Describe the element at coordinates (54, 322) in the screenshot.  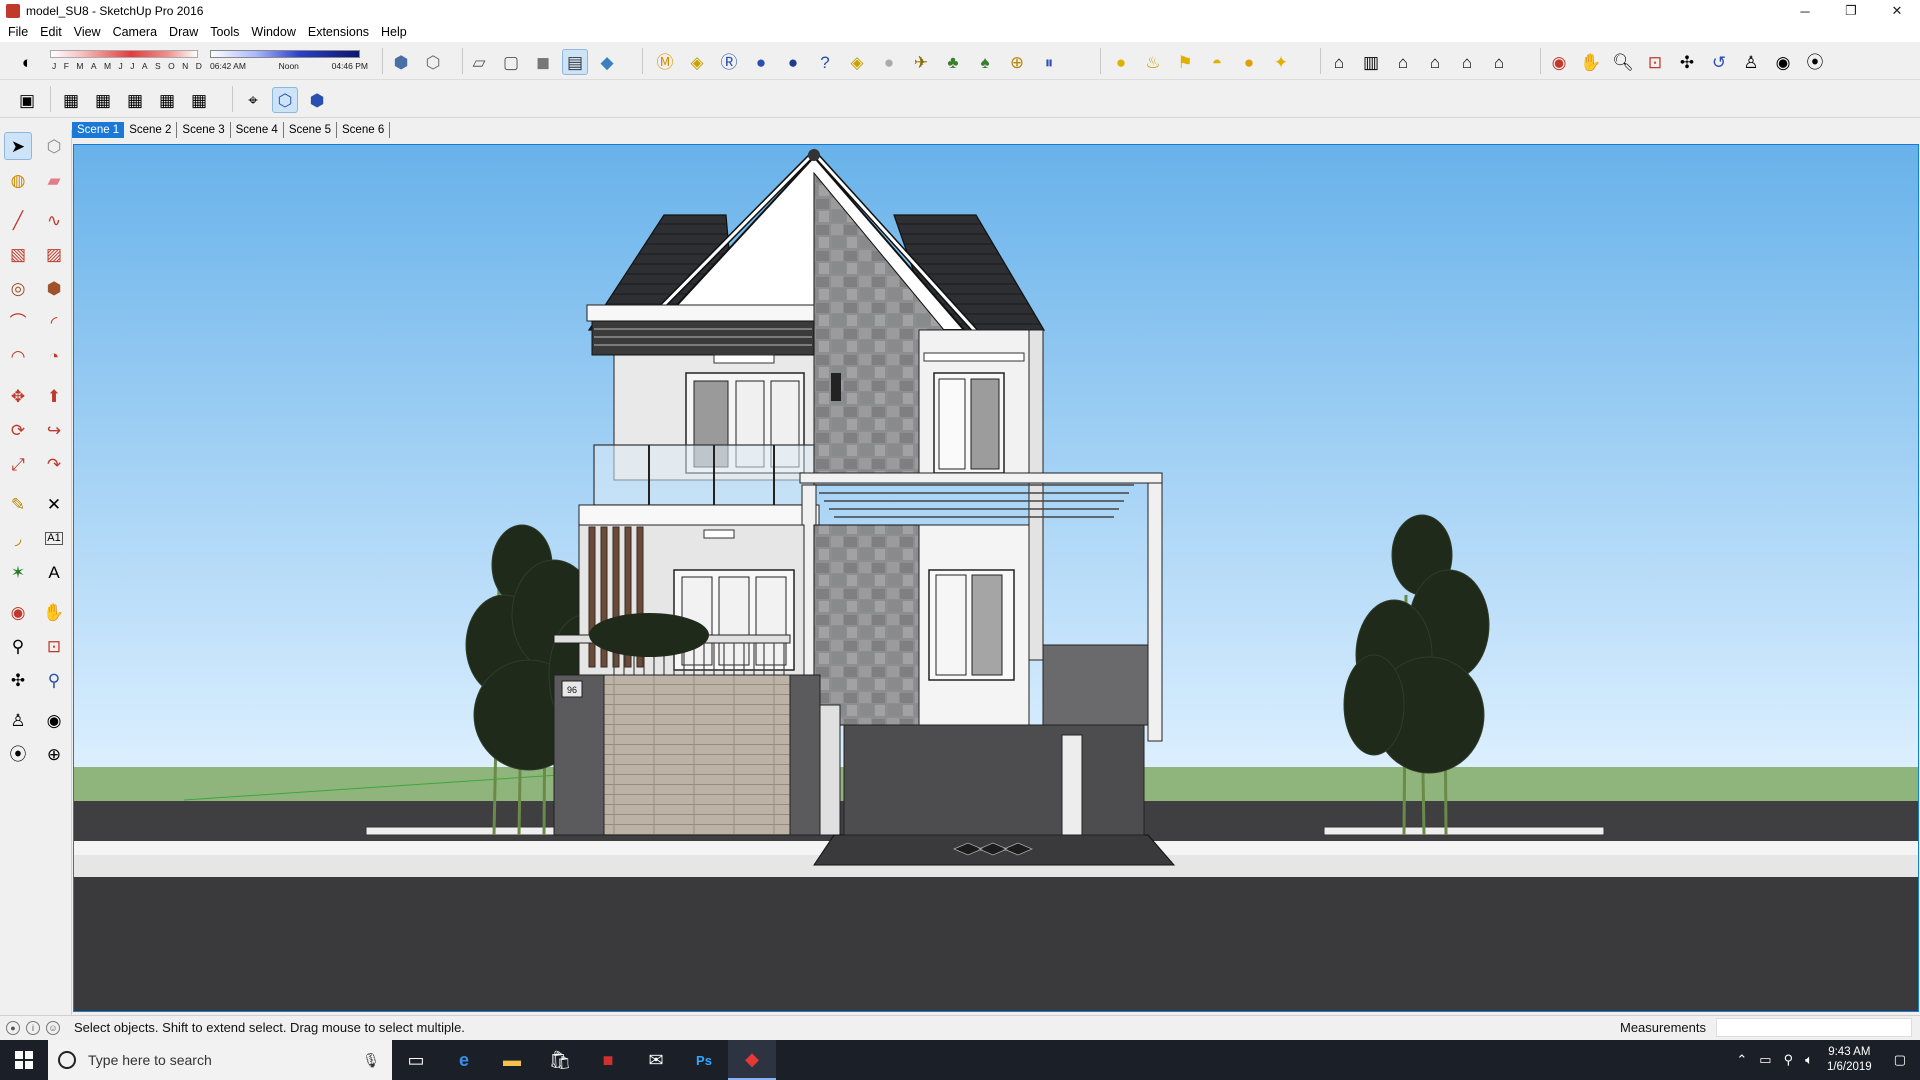
I see `two-point-arc-icon: ◜` at that location.